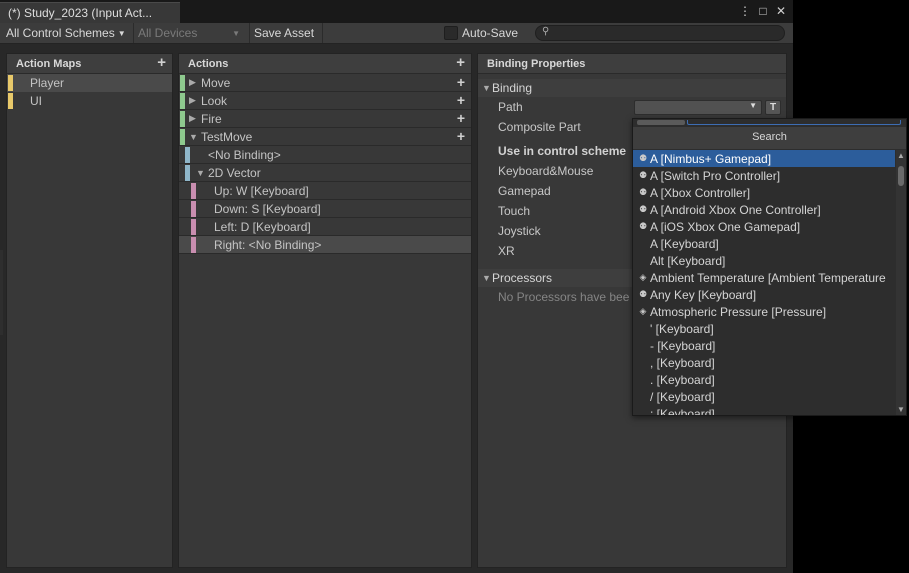 This screenshot has height=573, width=909. I want to click on list-item-label: A [Keyboard], so click(684, 243).